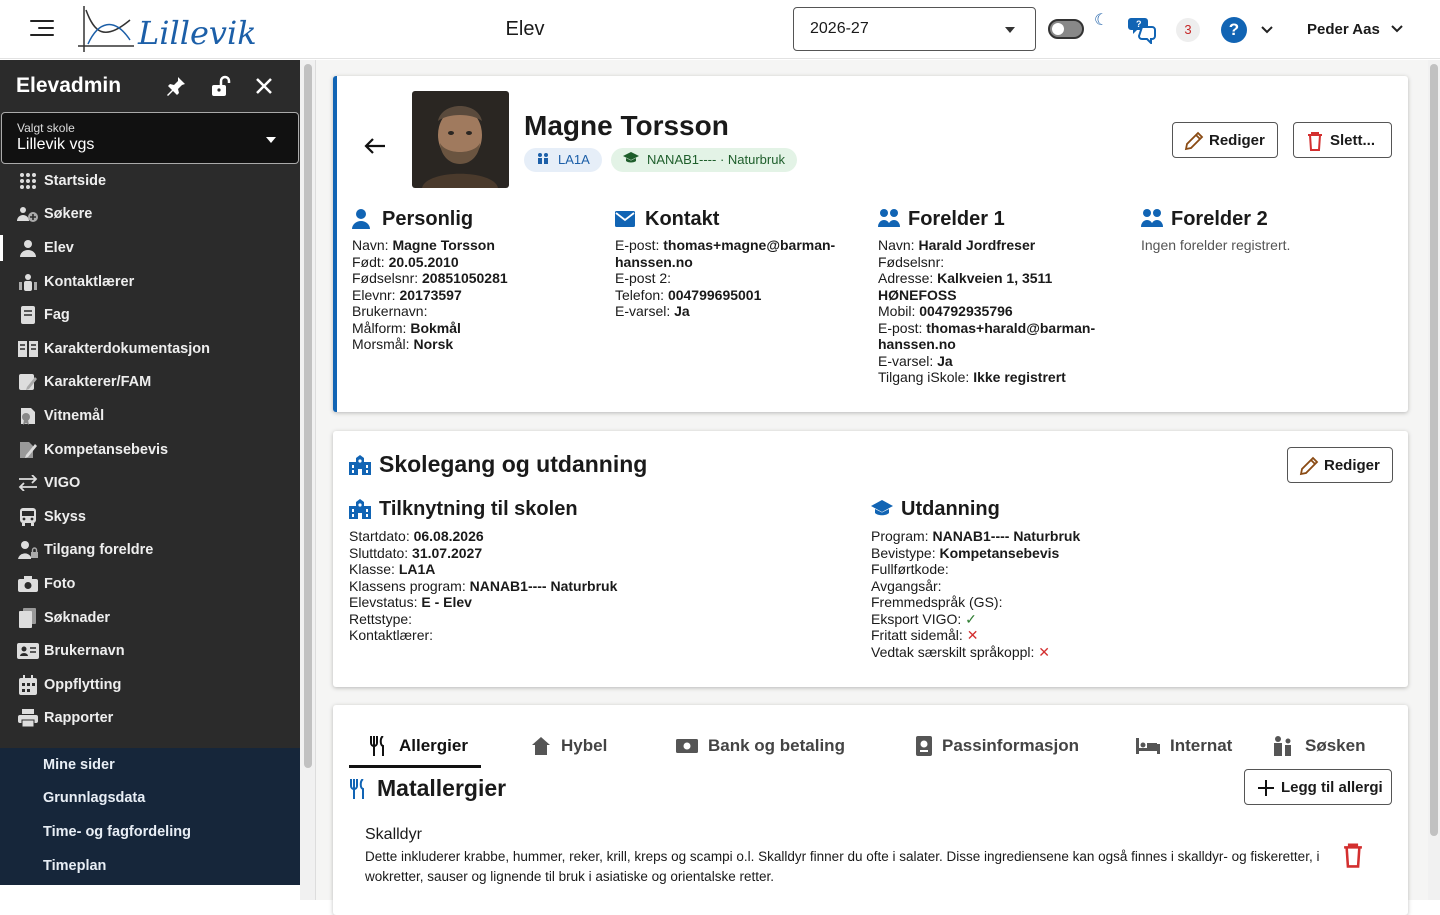  What do you see at coordinates (220, 86) in the screenshot?
I see `unlock-icon` at bounding box center [220, 86].